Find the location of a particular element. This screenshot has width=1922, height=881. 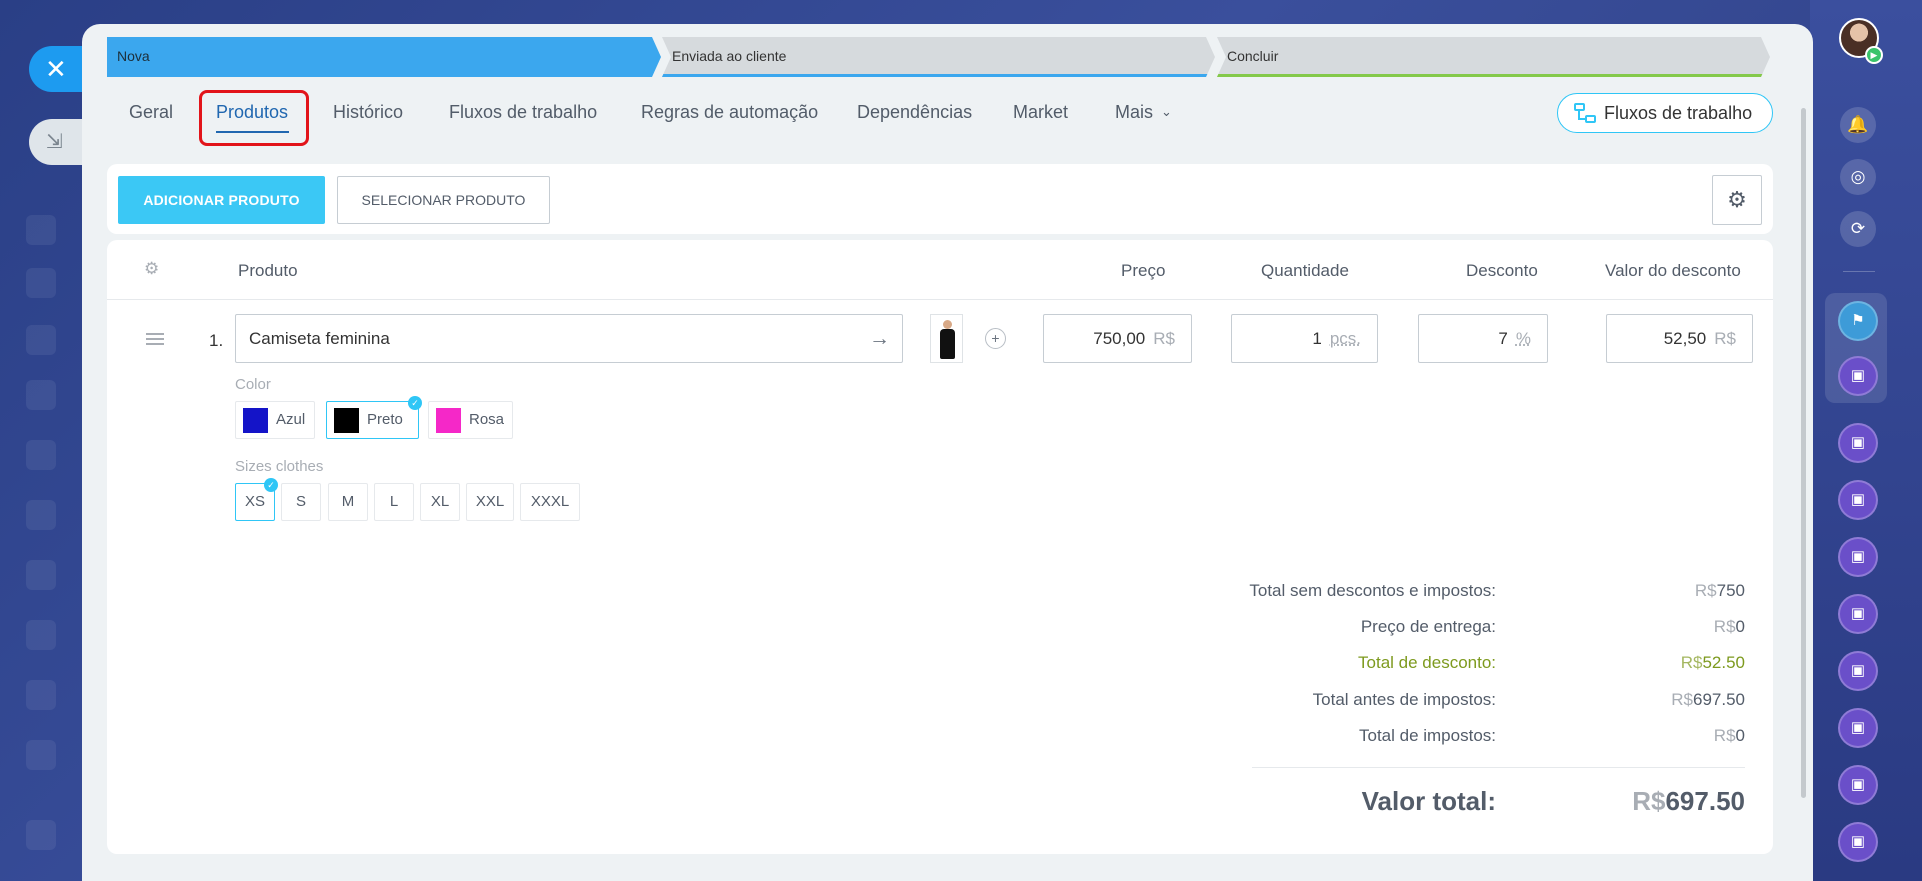

chevron-down-icon: ⌄ is located at coordinates (1166, 111).